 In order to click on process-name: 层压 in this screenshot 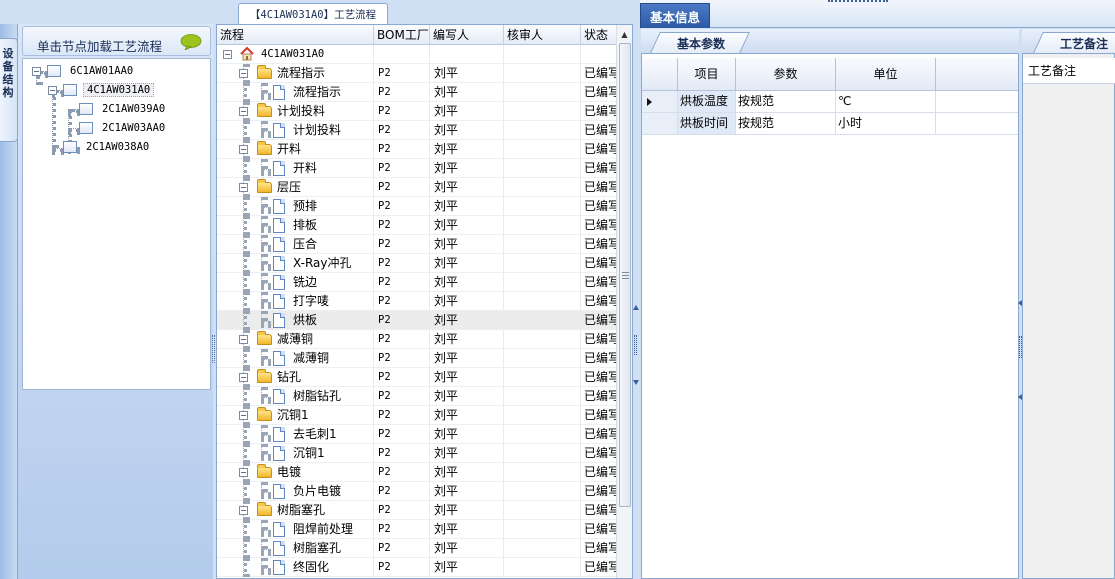, I will do `click(289, 187)`.